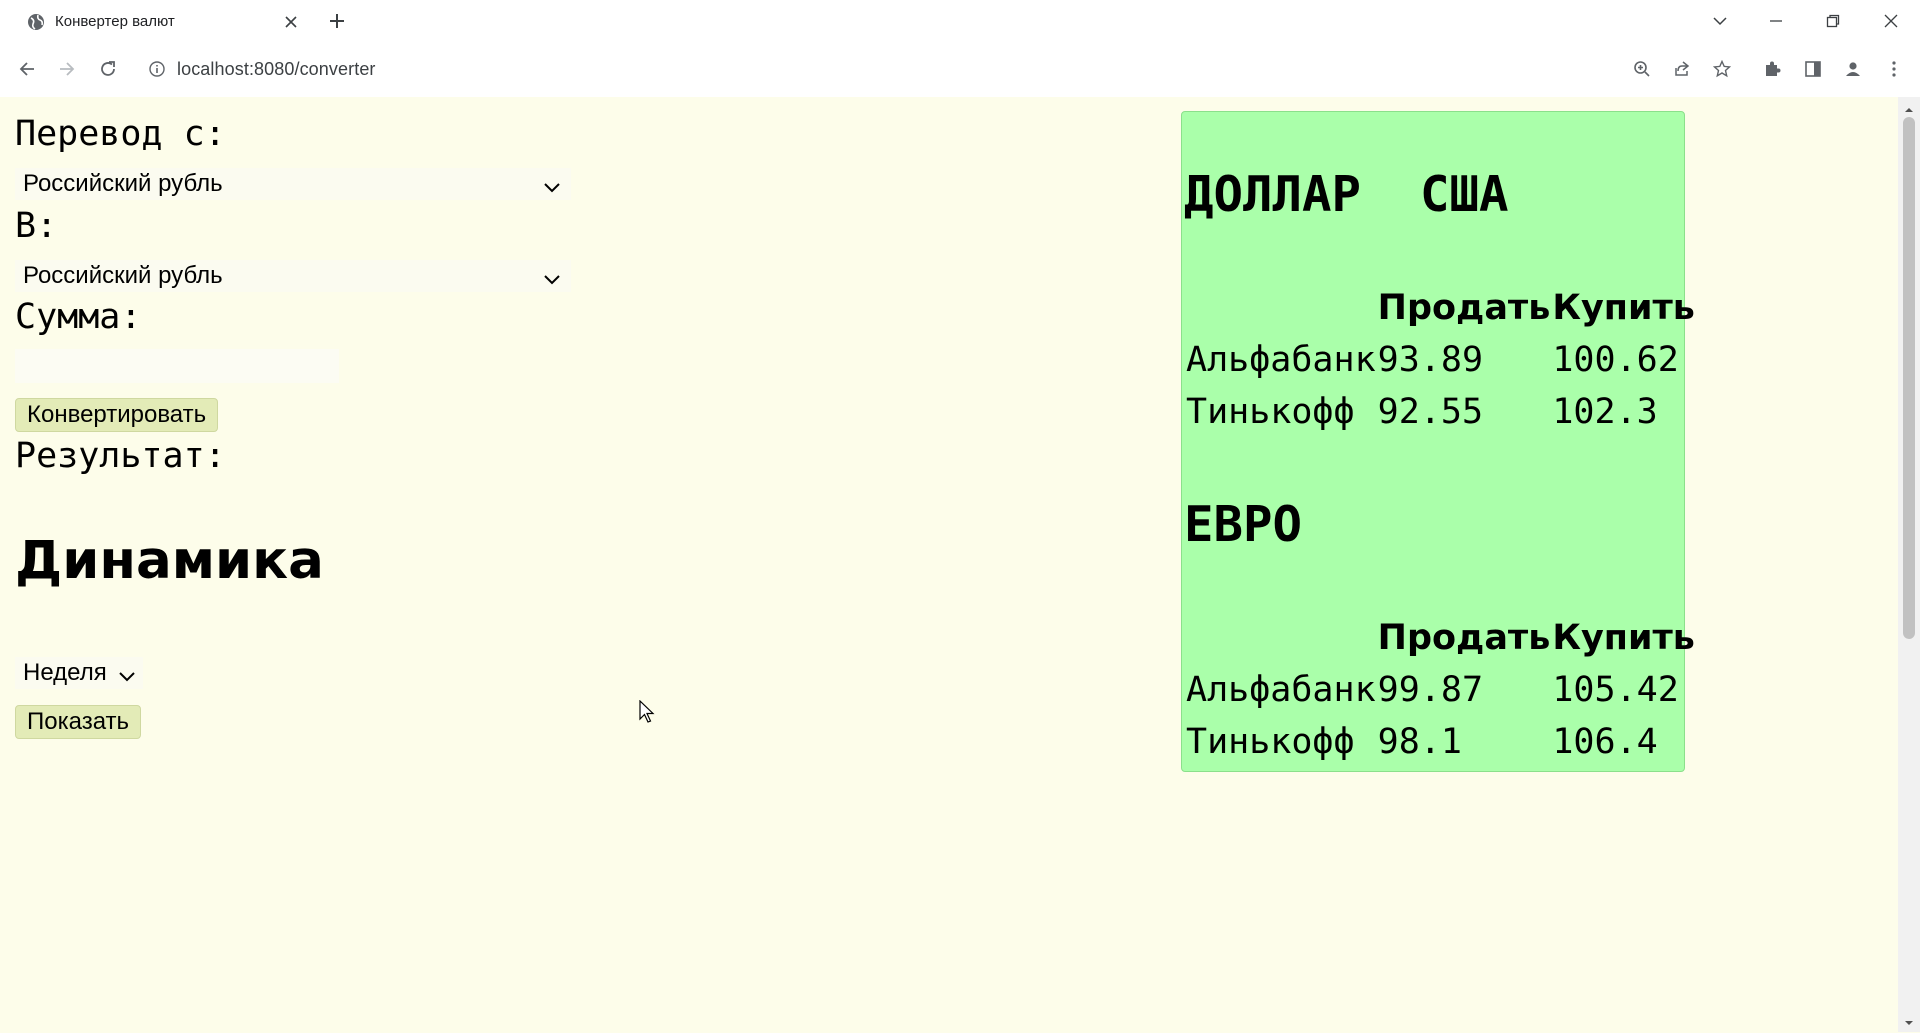 Image resolution: width=1920 pixels, height=1033 pixels. I want to click on result-label: Результат:, so click(120, 456).